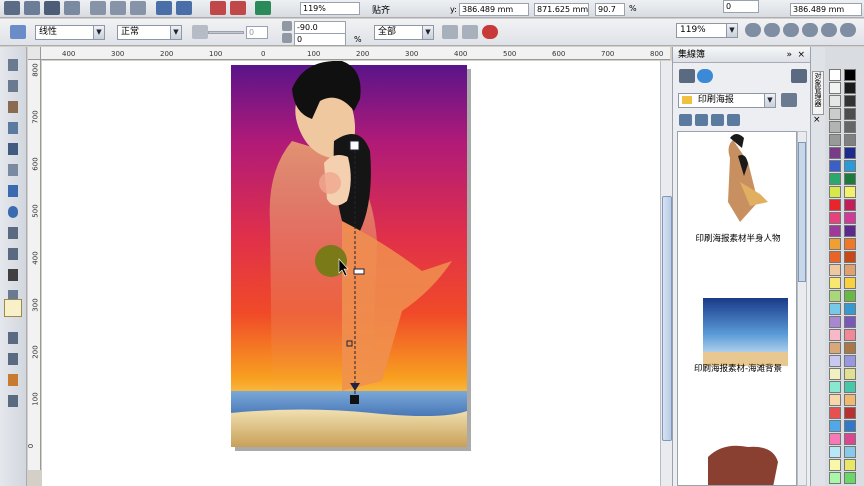 The width and height of the screenshot is (864, 486). Describe the element at coordinates (789, 100) in the screenshot. I see `up-folder-icon` at that location.